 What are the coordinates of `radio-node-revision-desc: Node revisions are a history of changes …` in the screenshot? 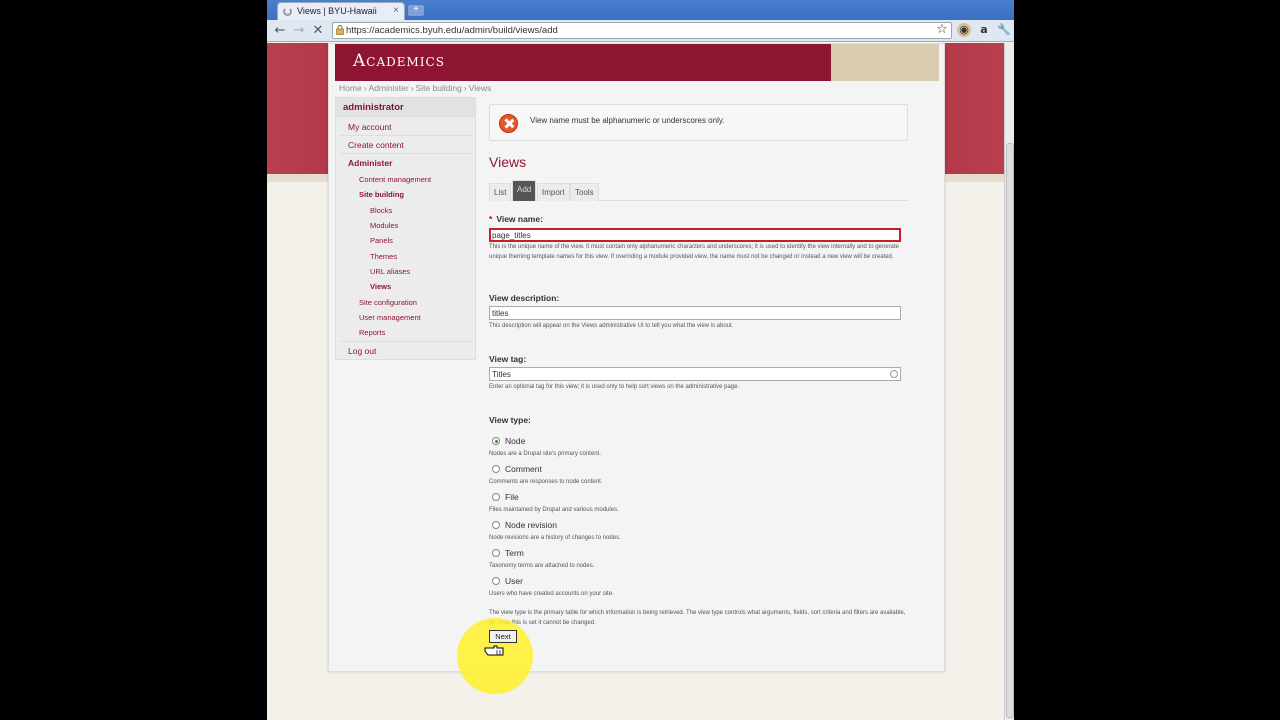 It's located at (555, 538).